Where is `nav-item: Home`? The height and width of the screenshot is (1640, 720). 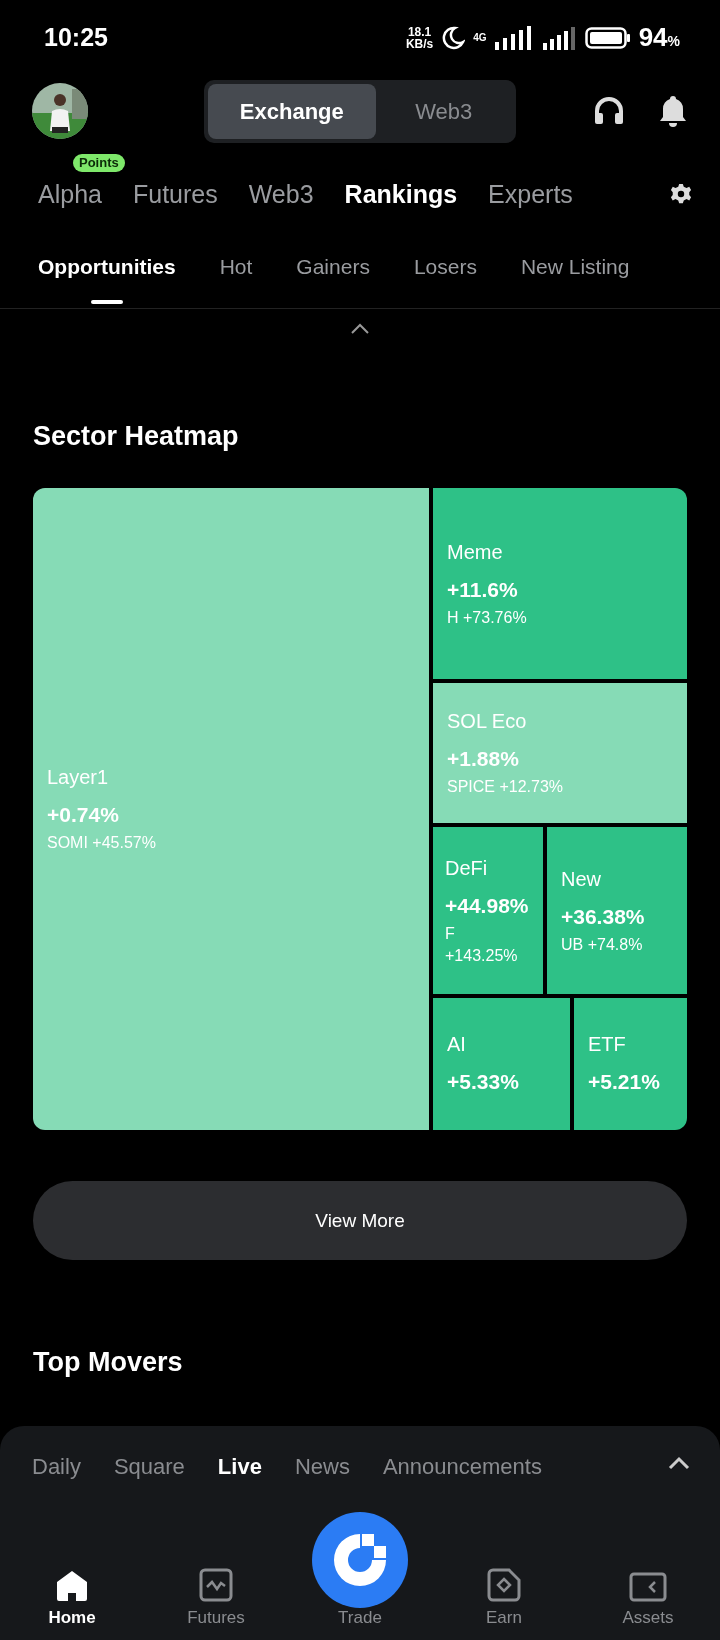
nav-item: Home is located at coordinates (72, 1601).